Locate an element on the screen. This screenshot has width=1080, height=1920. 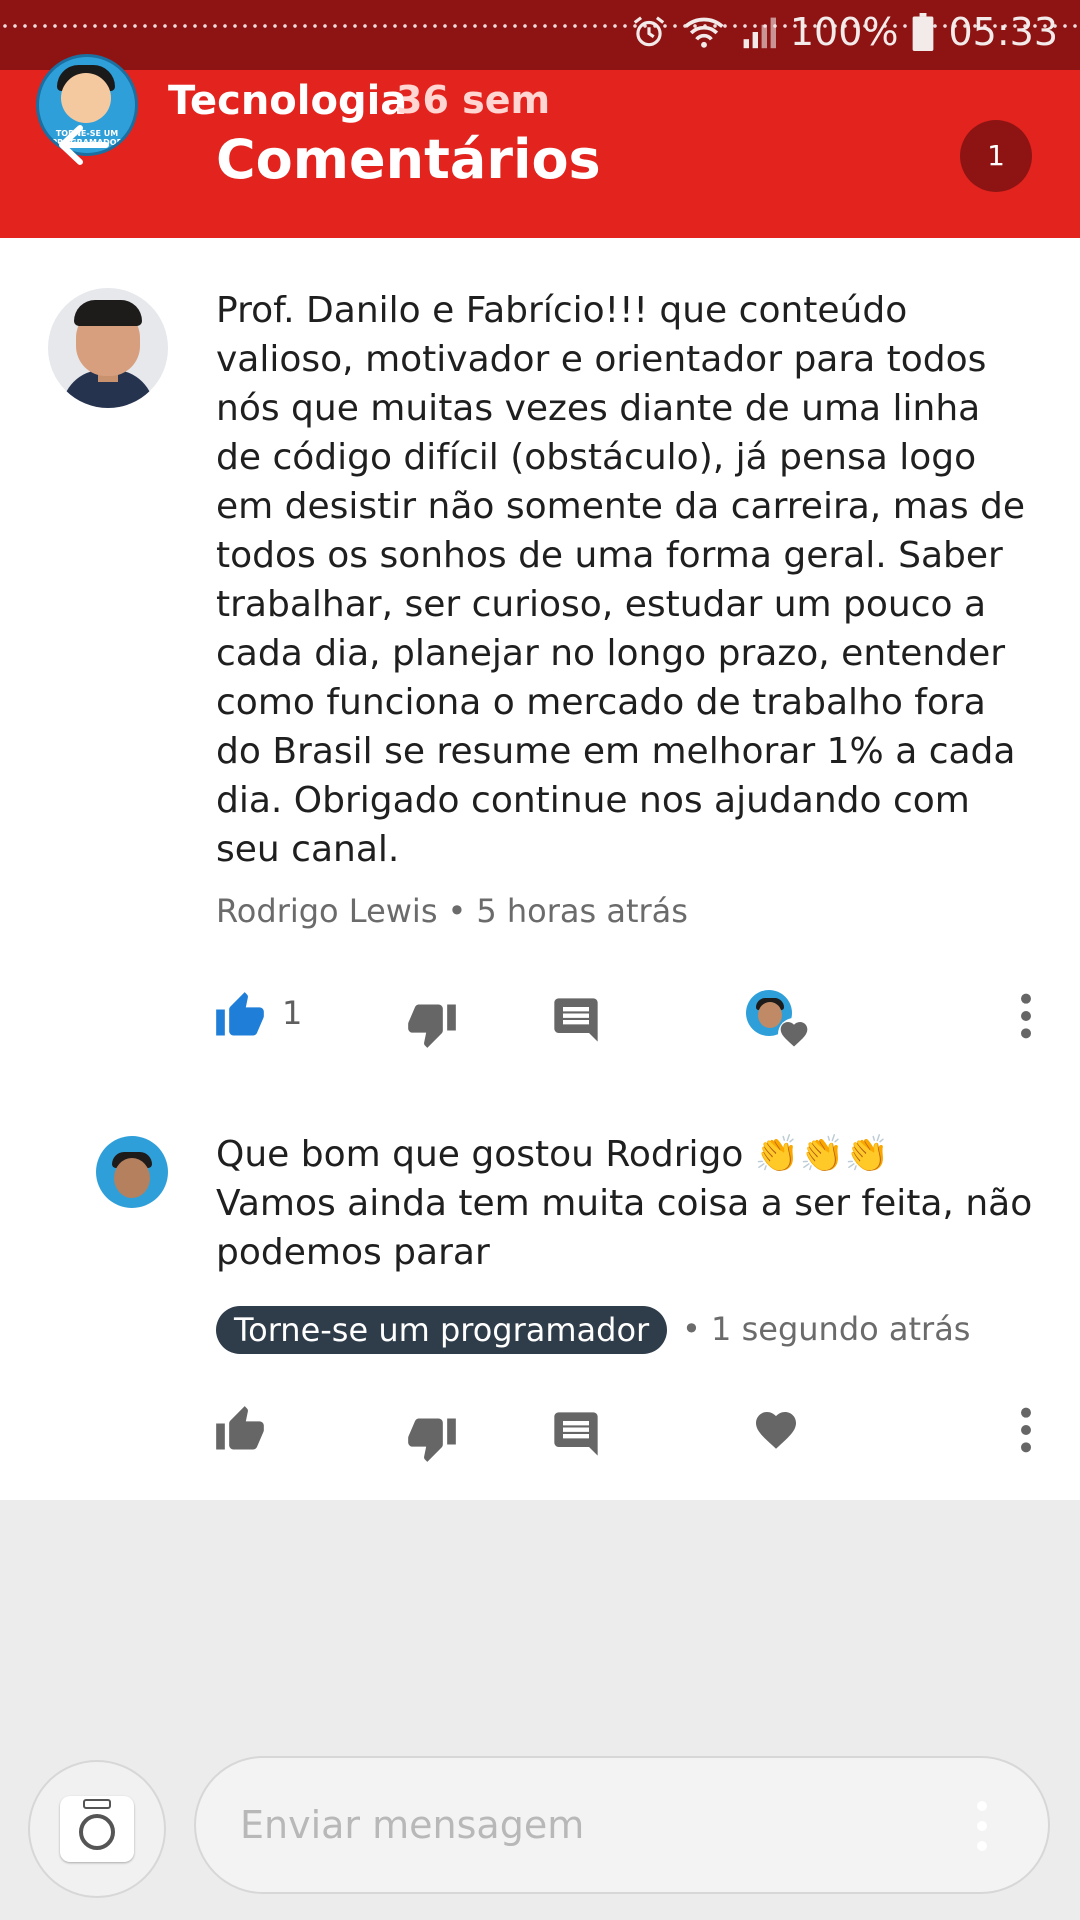
wifi-icon is located at coordinates (704, 32).